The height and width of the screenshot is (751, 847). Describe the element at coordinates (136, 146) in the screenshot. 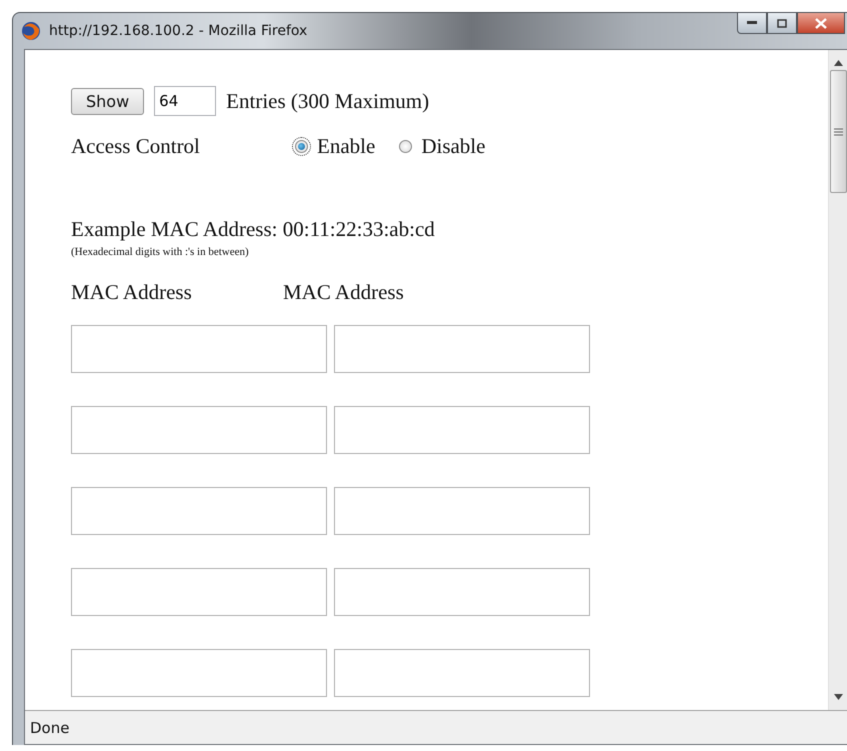

I see `access-control-label: Access Control` at that location.